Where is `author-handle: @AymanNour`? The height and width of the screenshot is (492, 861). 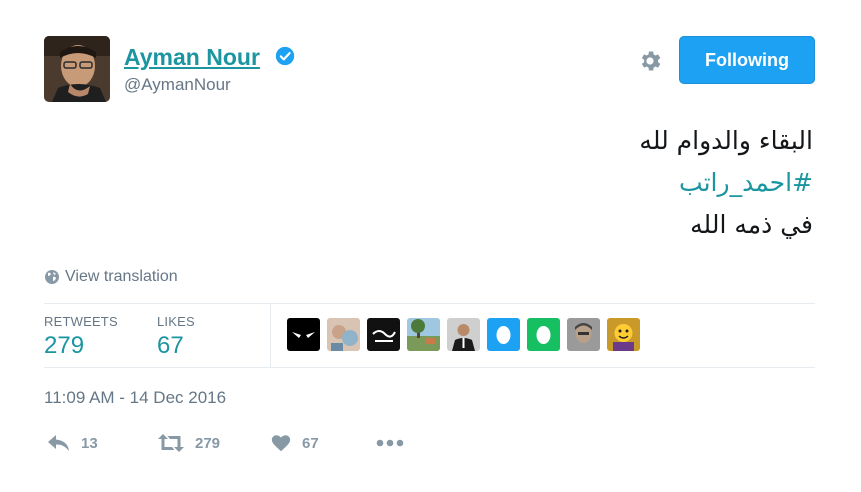 author-handle: @AymanNour is located at coordinates (177, 85).